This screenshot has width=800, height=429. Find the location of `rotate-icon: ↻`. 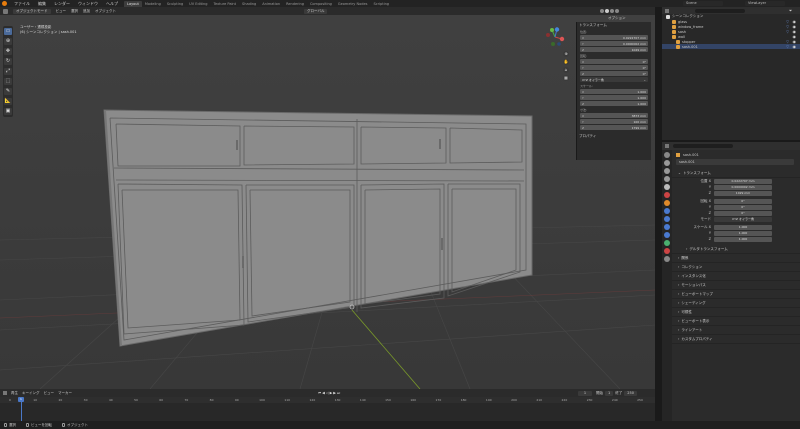

rotate-icon: ↻ is located at coordinates (8, 61).